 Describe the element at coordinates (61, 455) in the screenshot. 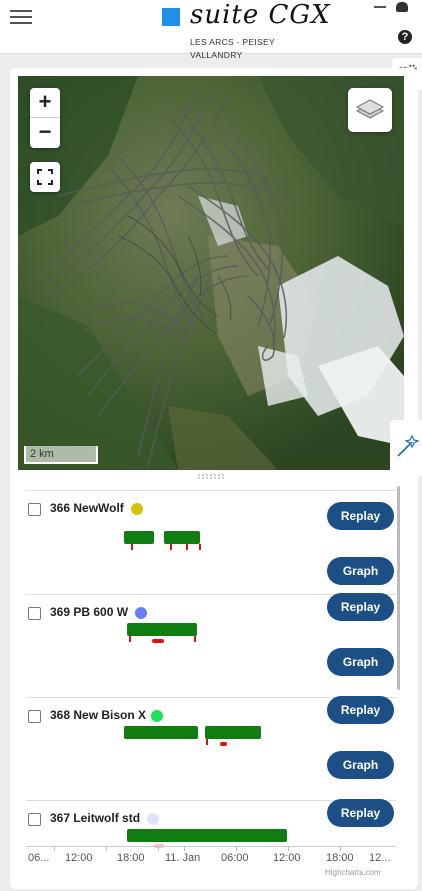

I see `map-scale: 2 km` at that location.